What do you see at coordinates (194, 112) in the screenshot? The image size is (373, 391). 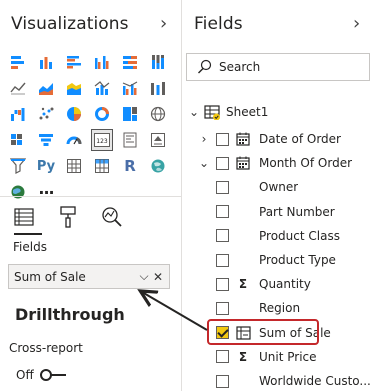 I see `chevron-down-icon: ⌄` at bounding box center [194, 112].